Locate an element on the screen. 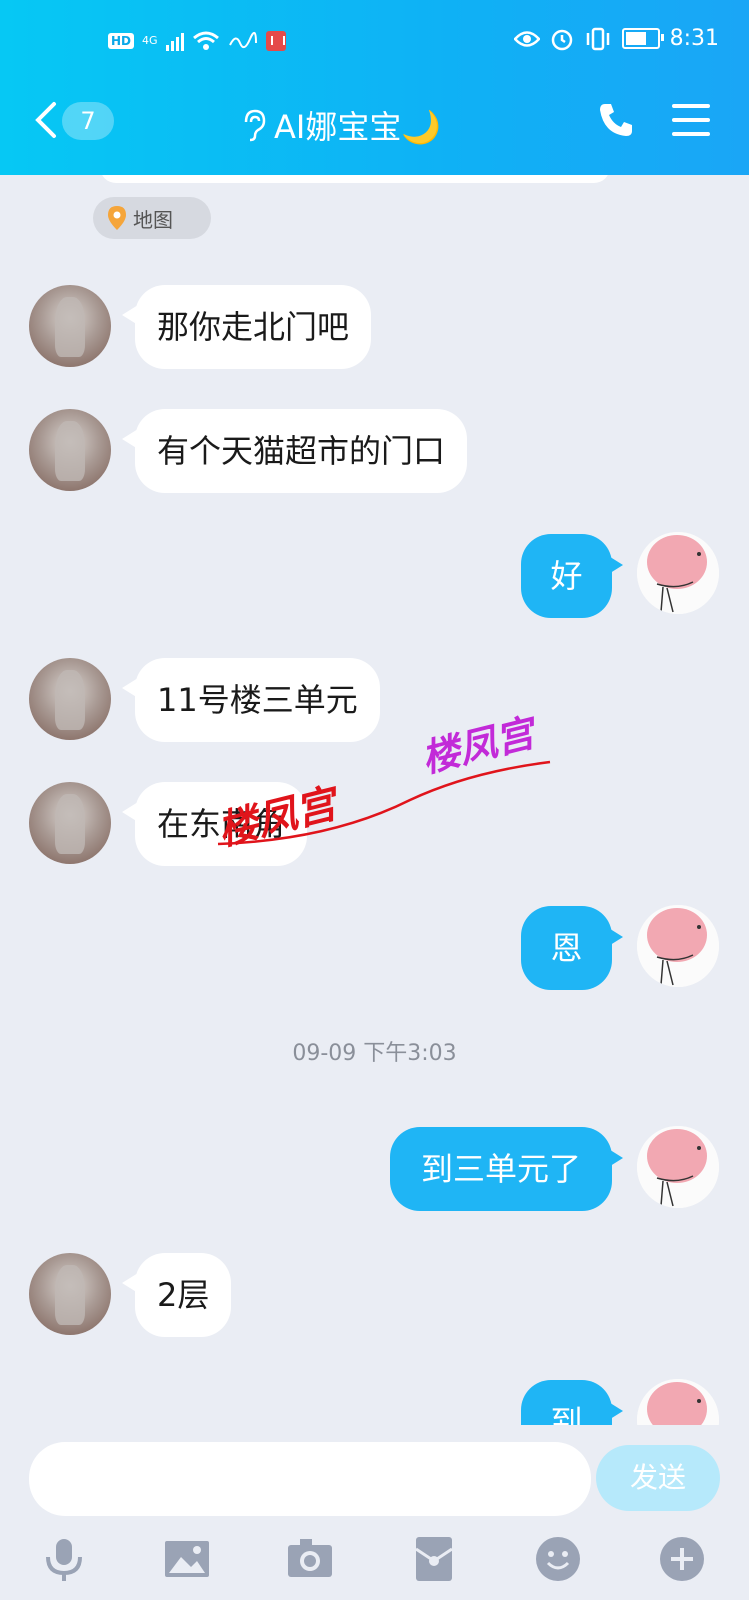  message-bubble: 到三单元了 is located at coordinates (501, 1169).